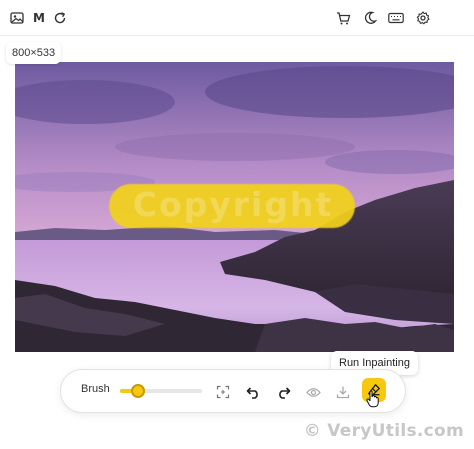  What do you see at coordinates (237, 18) in the screenshot?
I see `top-toolbar: M` at bounding box center [237, 18].